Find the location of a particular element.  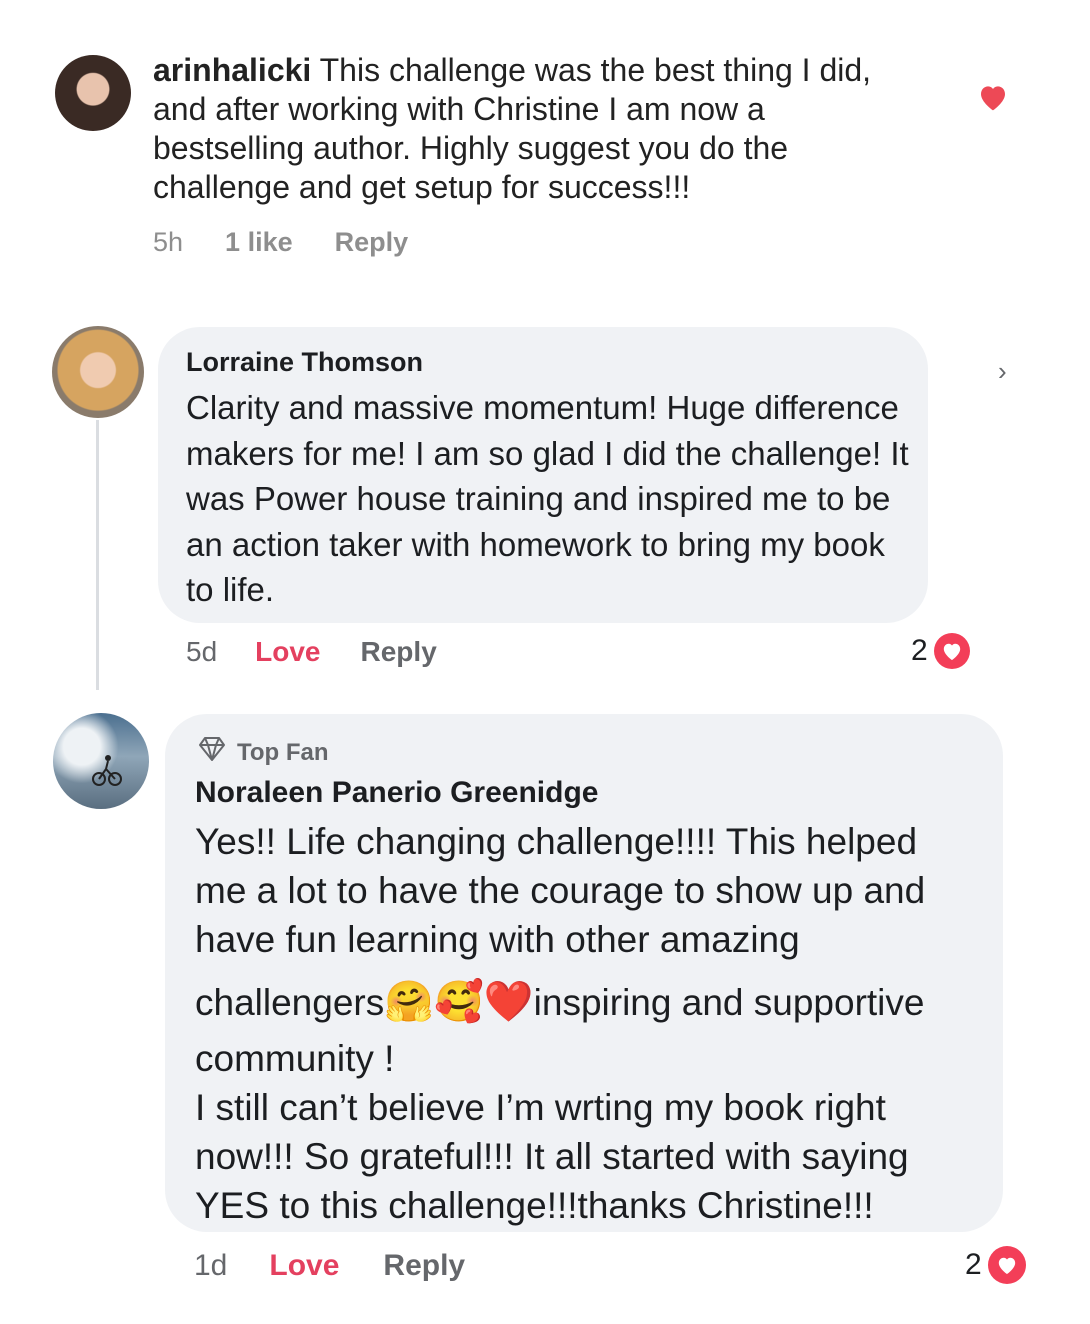

red-heart-emoji: ❤️ is located at coordinates (508, 1002).